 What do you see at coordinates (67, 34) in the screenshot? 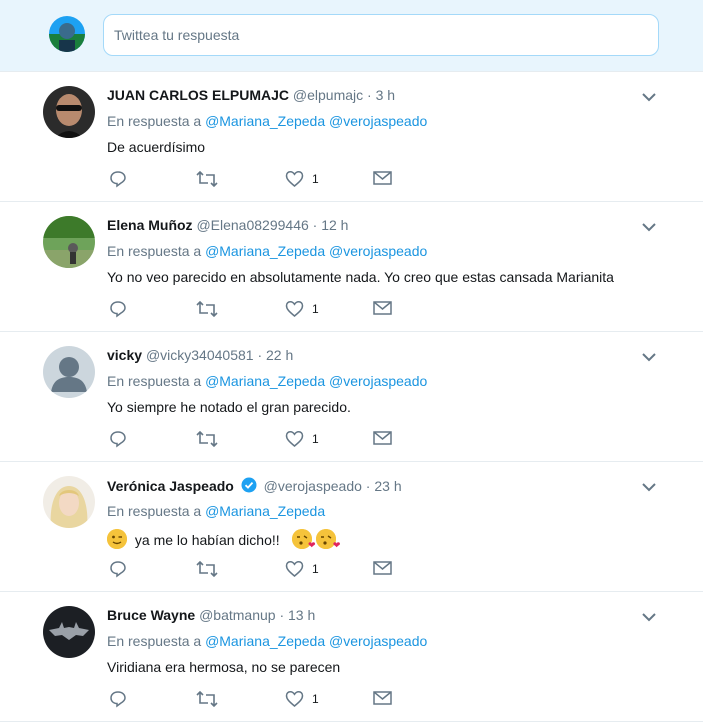
I see `user-avatar-icon` at bounding box center [67, 34].